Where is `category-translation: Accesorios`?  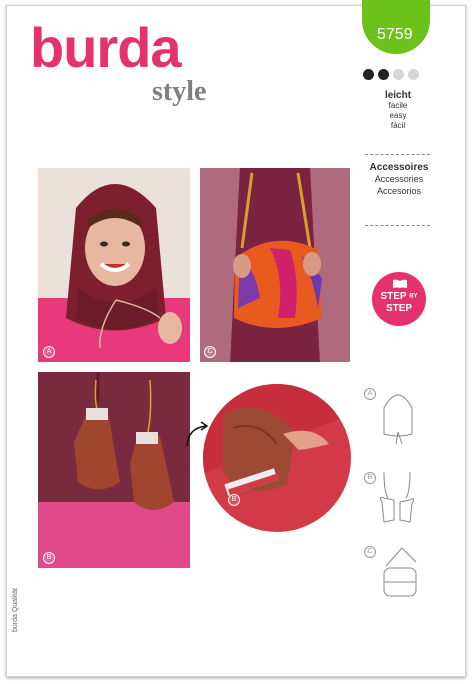 category-translation: Accesorios is located at coordinates (398, 191).